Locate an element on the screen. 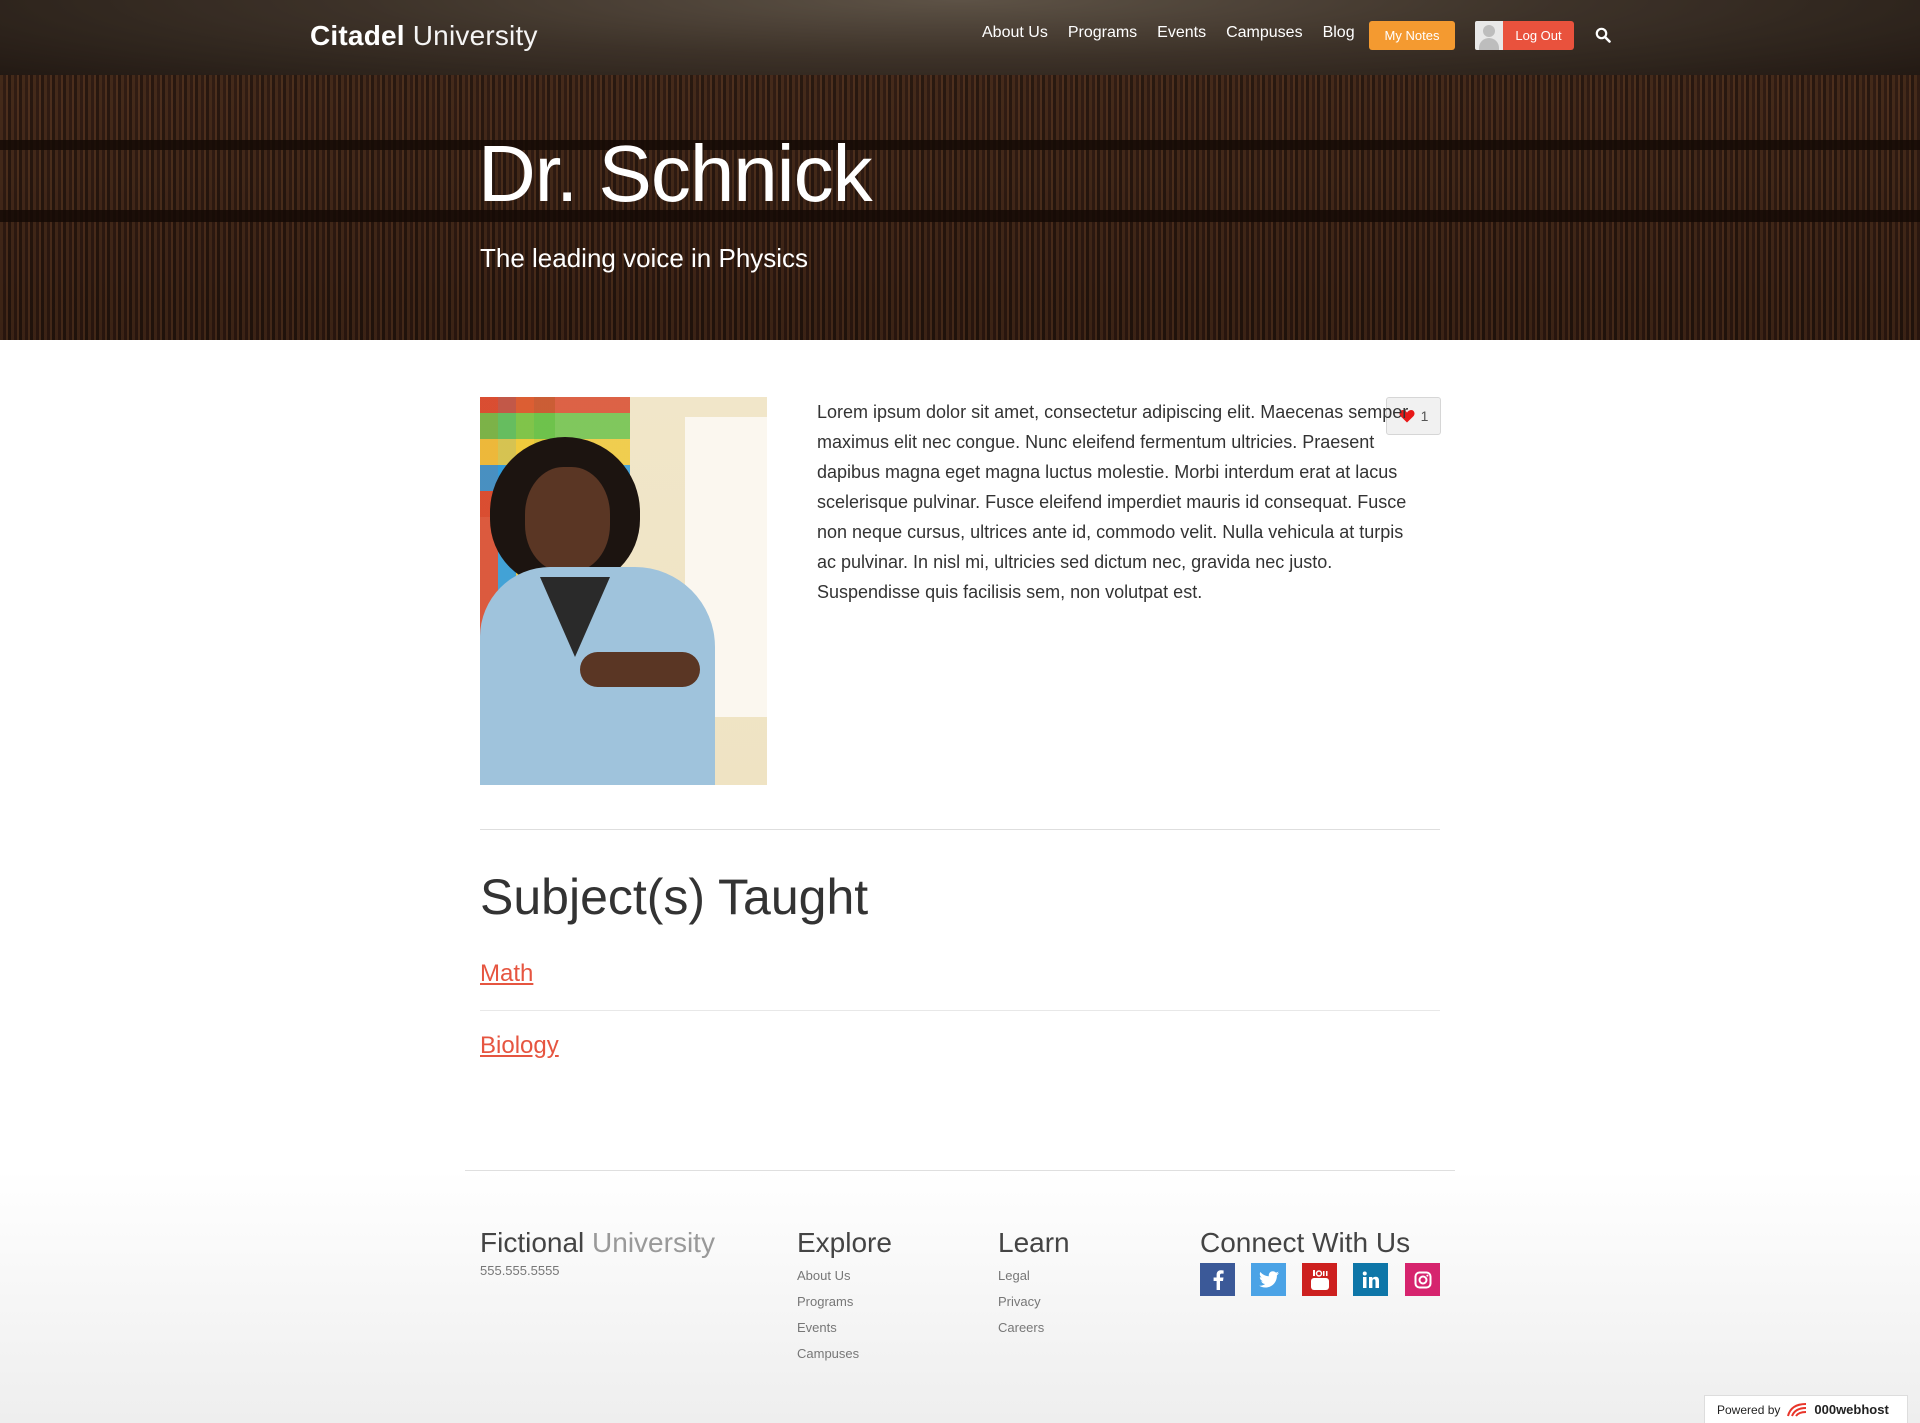 This screenshot has width=1920, height=1423. search-icon is located at coordinates (1603, 35).